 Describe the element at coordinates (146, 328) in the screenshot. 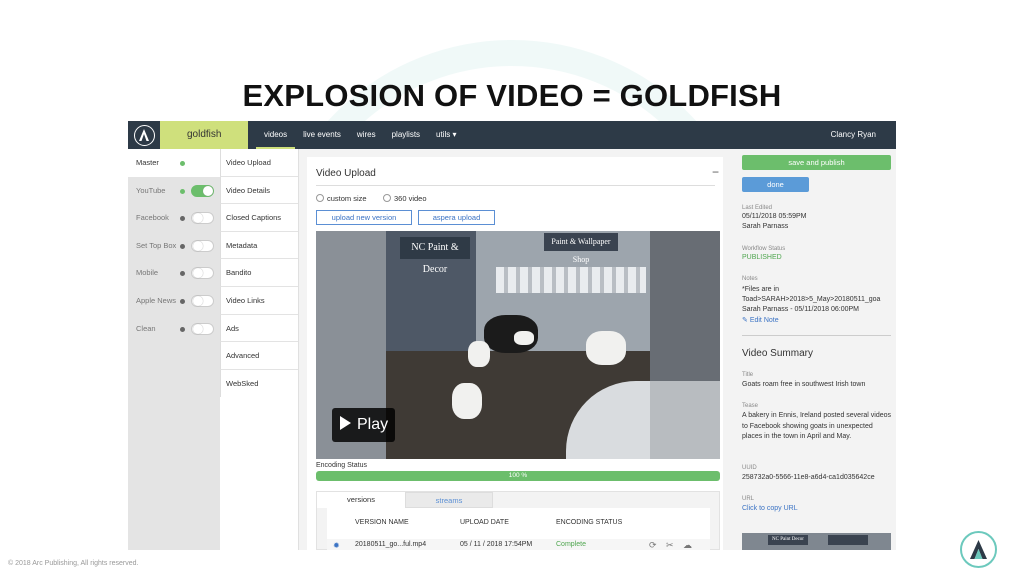

I see `sidebar-item-label: Clean` at that location.